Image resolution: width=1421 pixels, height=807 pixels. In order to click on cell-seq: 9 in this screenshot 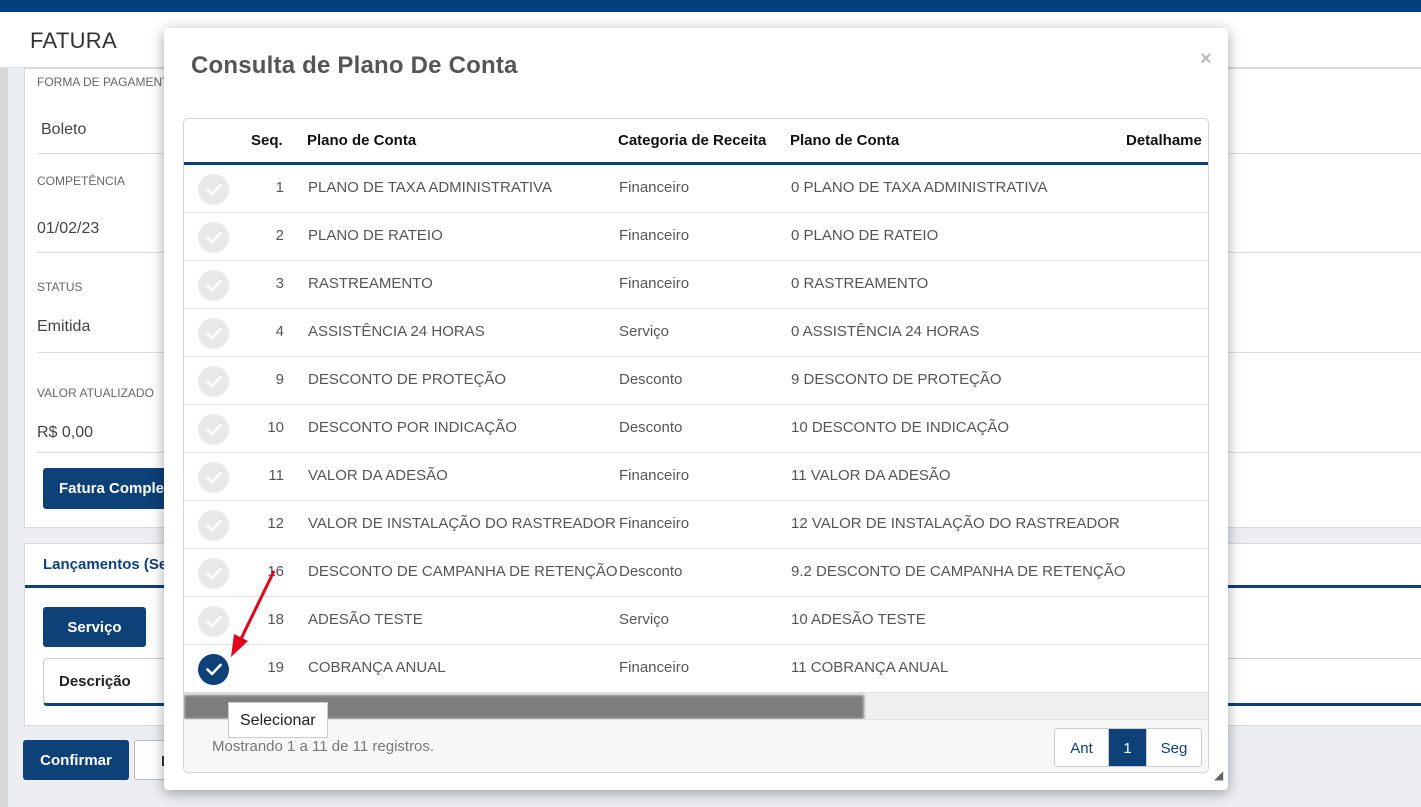, I will do `click(279, 379)`.